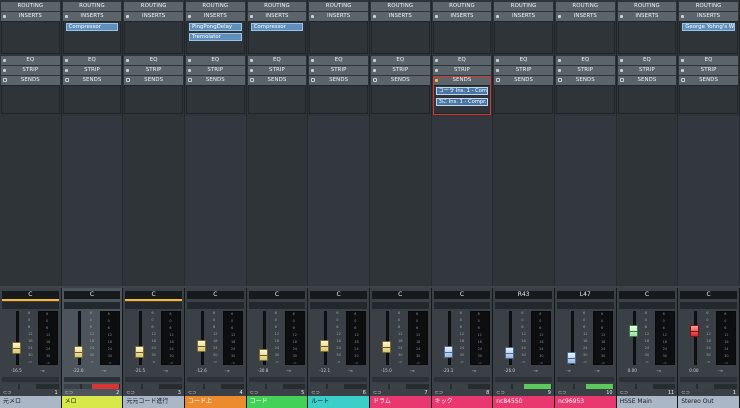 This screenshot has height=408, width=740. What do you see at coordinates (201, 370) in the screenshot?
I see `volume-value: -12.6` at bounding box center [201, 370].